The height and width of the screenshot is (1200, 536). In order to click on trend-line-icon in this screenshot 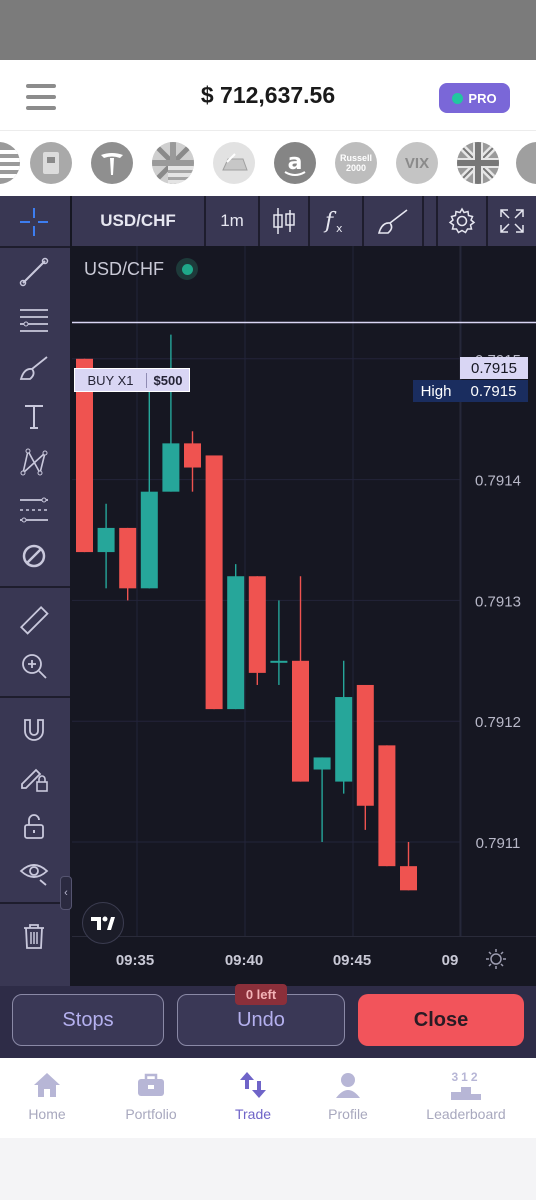, I will do `click(34, 272)`.